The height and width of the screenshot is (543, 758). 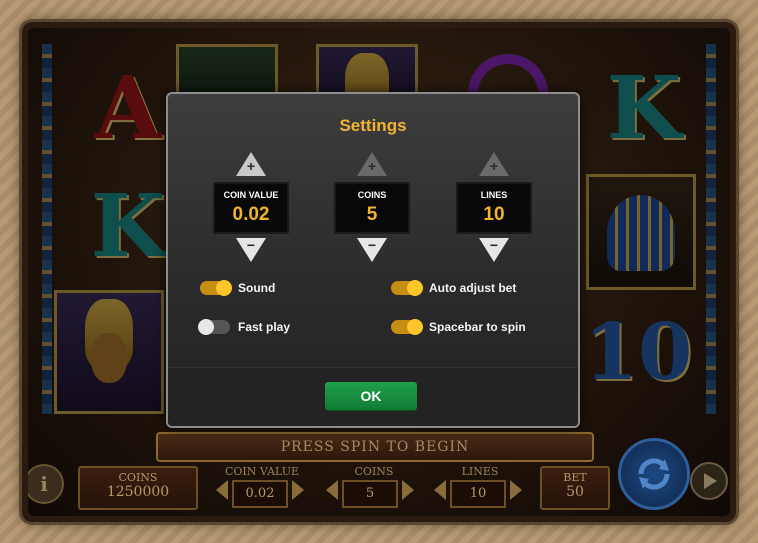 I want to click on coin-value-down-button: −, so click(x=251, y=250).